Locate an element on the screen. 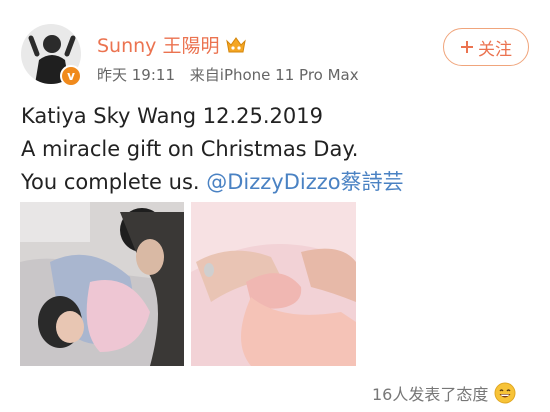 This screenshot has width=550, height=412. author-name: Sunny 王陽明 is located at coordinates (158, 44).